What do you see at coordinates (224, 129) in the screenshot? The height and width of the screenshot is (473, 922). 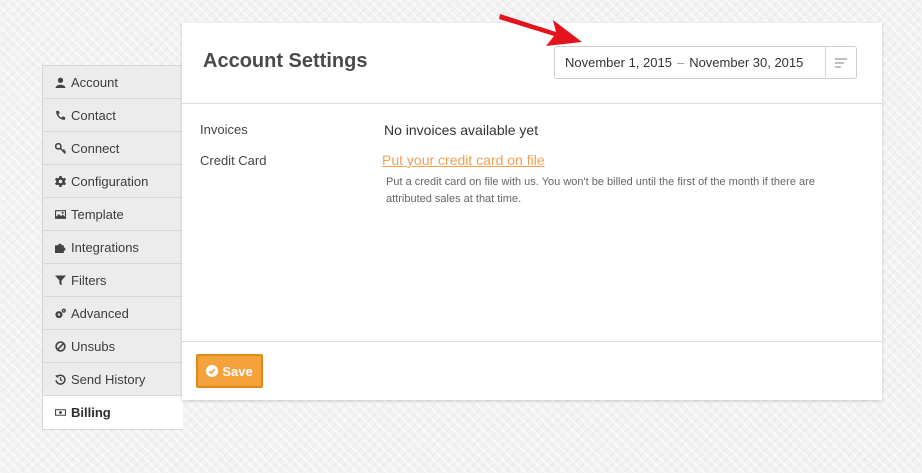 I see `invoices-label: Invoices` at bounding box center [224, 129].